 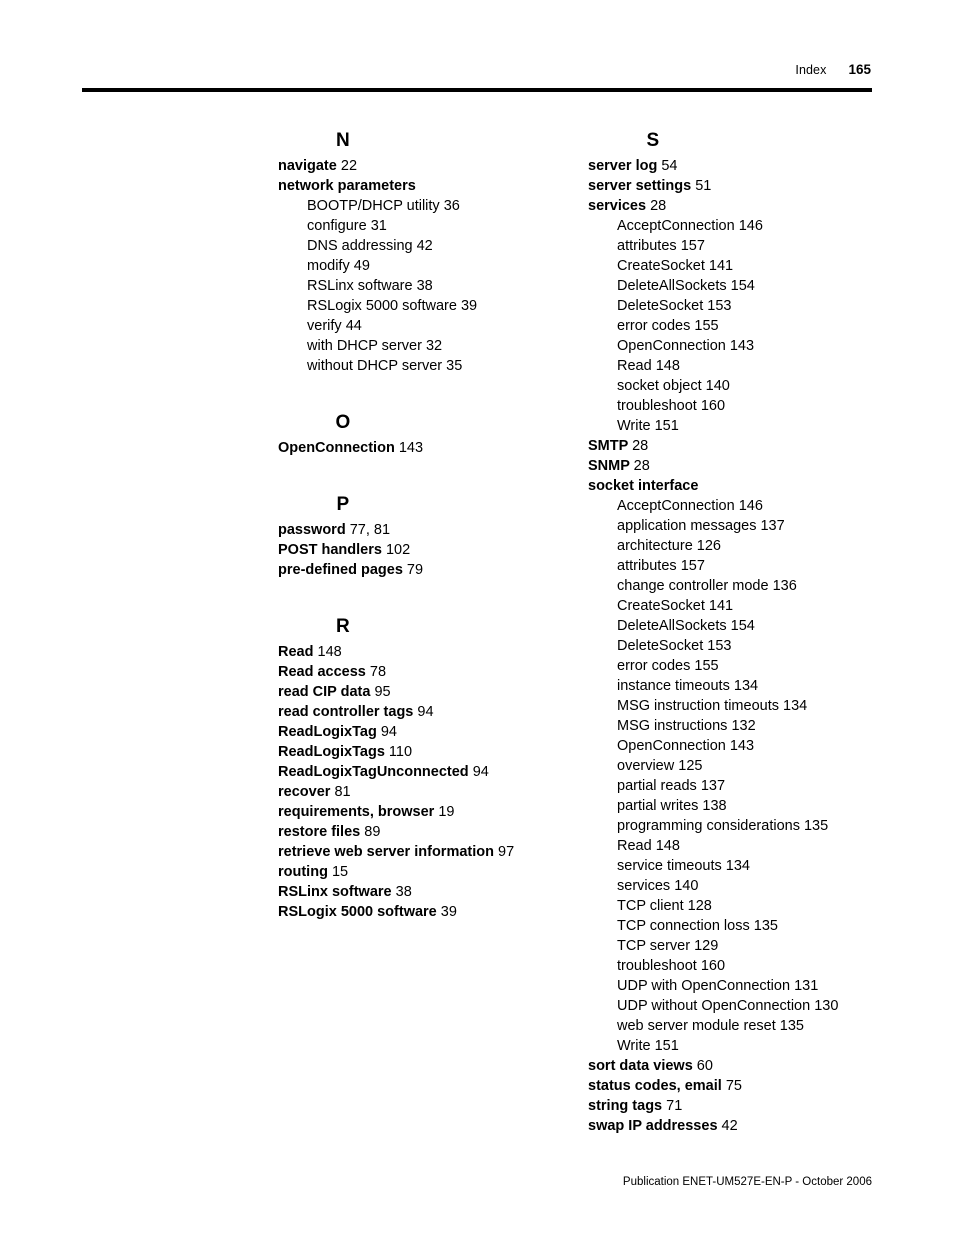 What do you see at coordinates (658, 206) in the screenshot?
I see `index-entry-page-numbers: 28` at bounding box center [658, 206].